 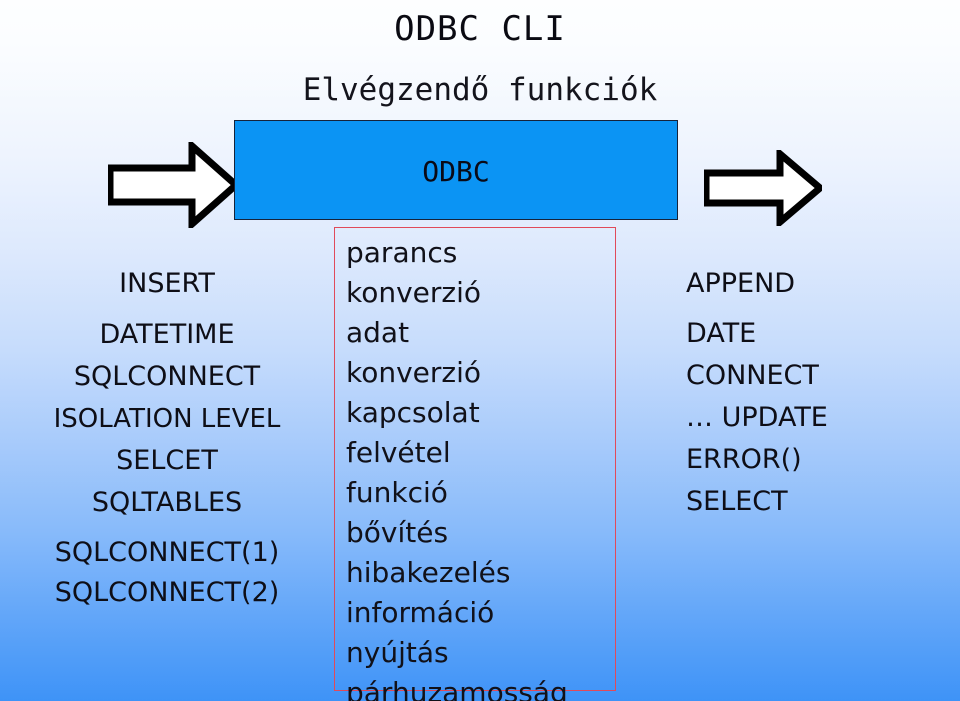 What do you see at coordinates (413, 412) in the screenshot?
I see `list-item: kapcsolat` at bounding box center [413, 412].